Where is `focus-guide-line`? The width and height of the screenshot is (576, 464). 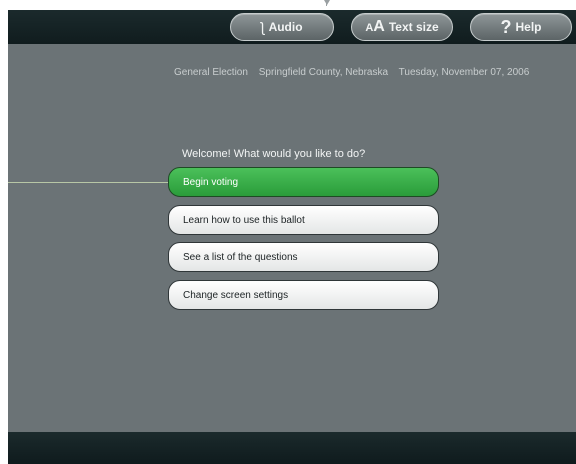
focus-guide-line is located at coordinates (88, 182).